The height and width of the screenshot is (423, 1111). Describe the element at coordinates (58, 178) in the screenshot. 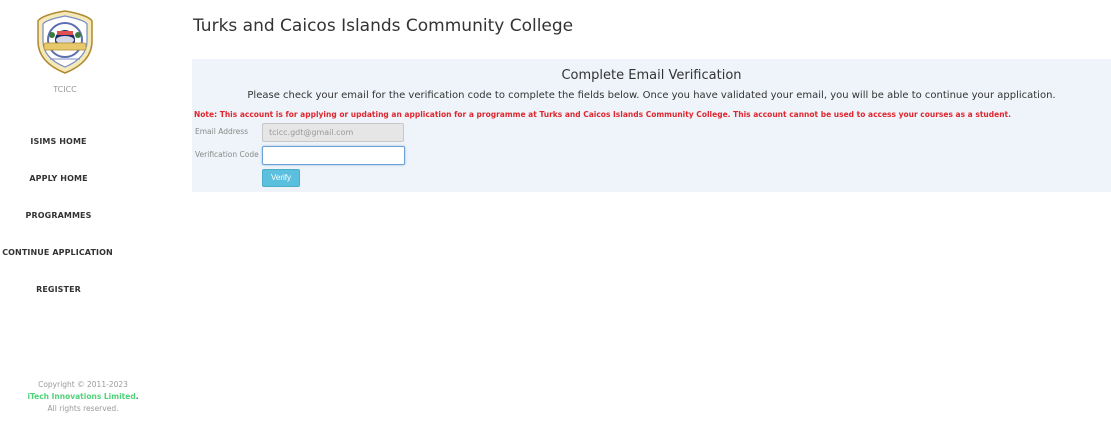

I see `sidebar-item-apply-home: APPLY HOME` at that location.